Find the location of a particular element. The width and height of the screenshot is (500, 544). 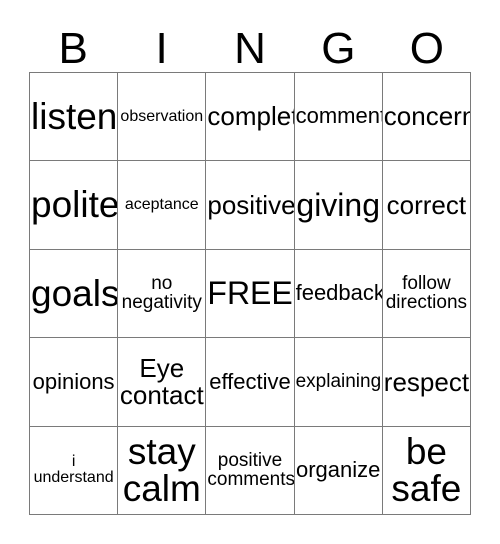

bingo-cell: organize is located at coordinates (338, 470).